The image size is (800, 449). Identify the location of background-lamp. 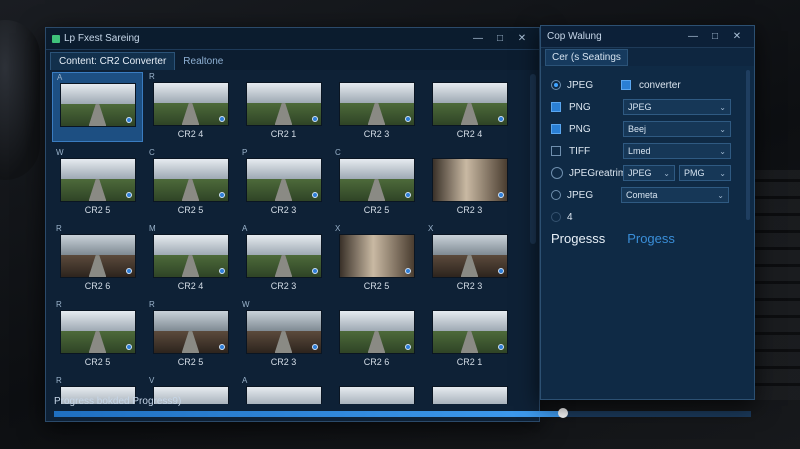
(20, 100).